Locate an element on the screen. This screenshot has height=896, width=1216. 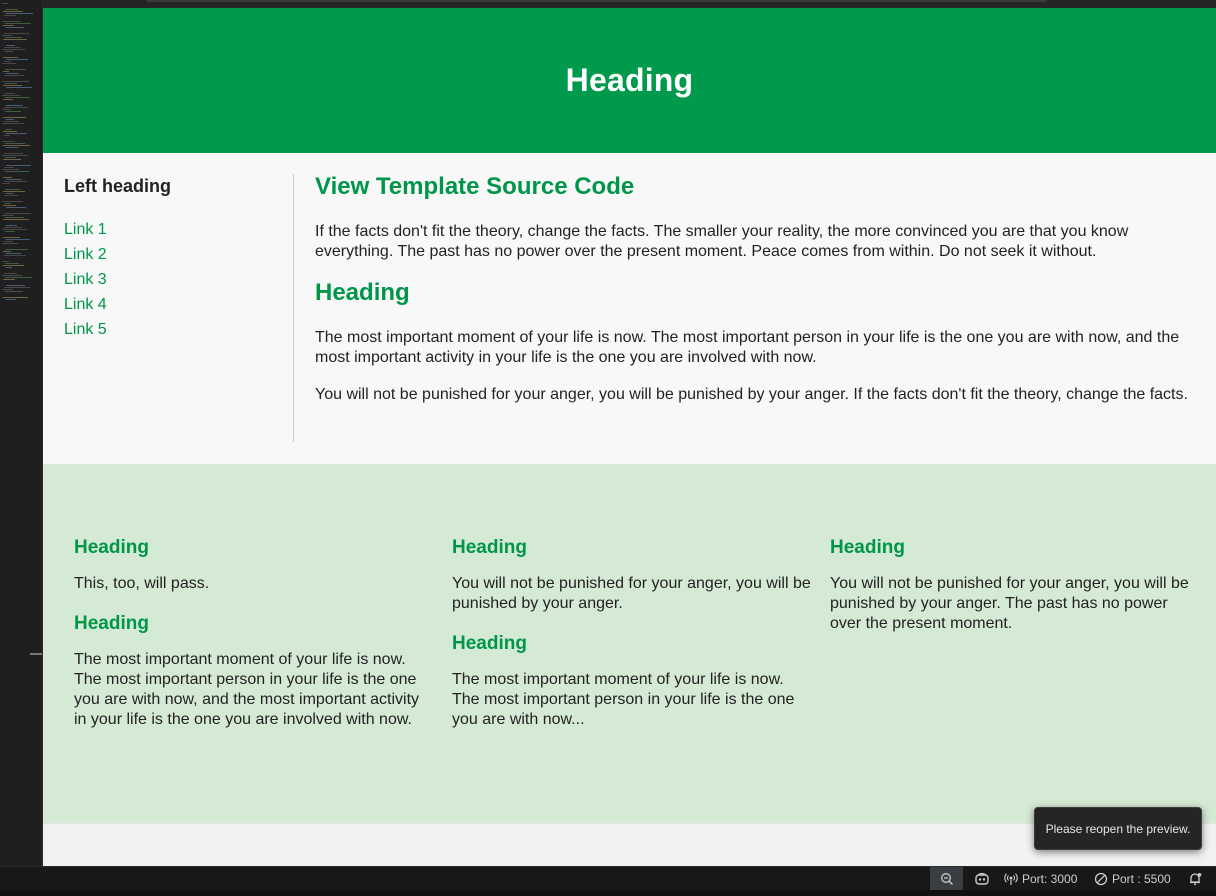
tab-strip is located at coordinates (597, 1).